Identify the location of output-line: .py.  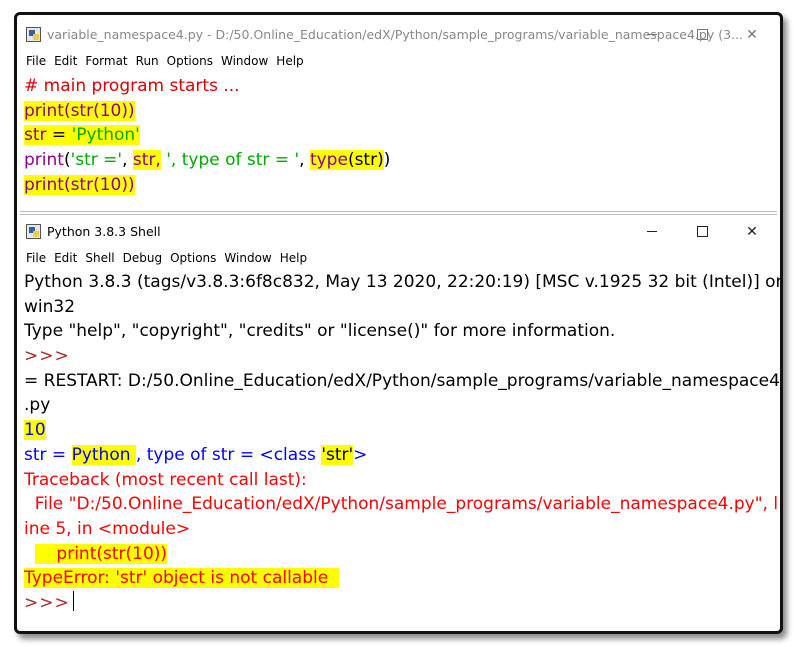
(37, 405).